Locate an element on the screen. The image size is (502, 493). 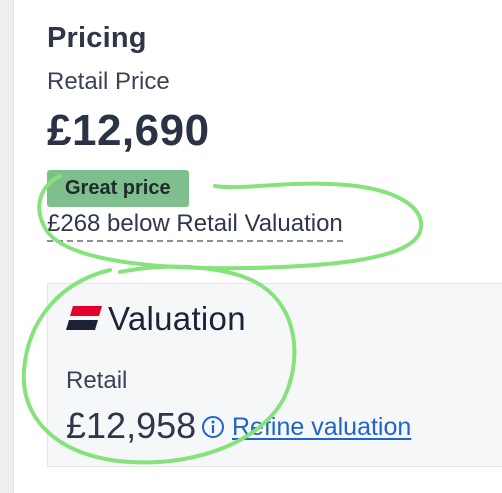
retail-price-value: £12,690 is located at coordinates (128, 130).